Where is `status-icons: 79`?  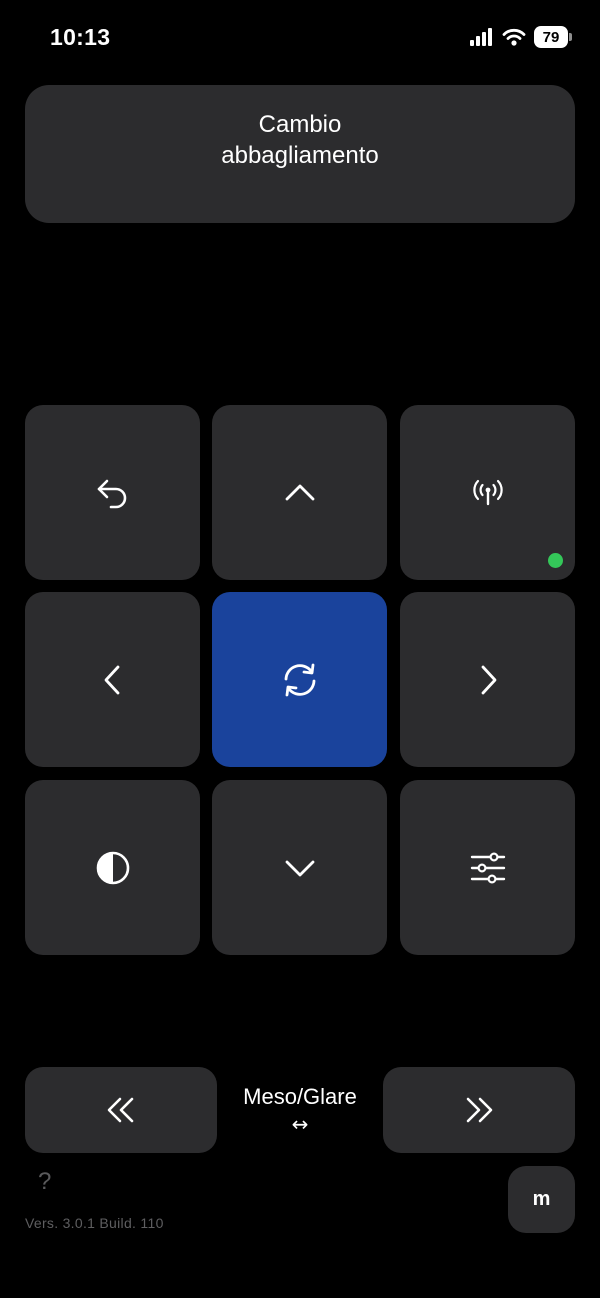
status-icons: 79 is located at coordinates (521, 37).